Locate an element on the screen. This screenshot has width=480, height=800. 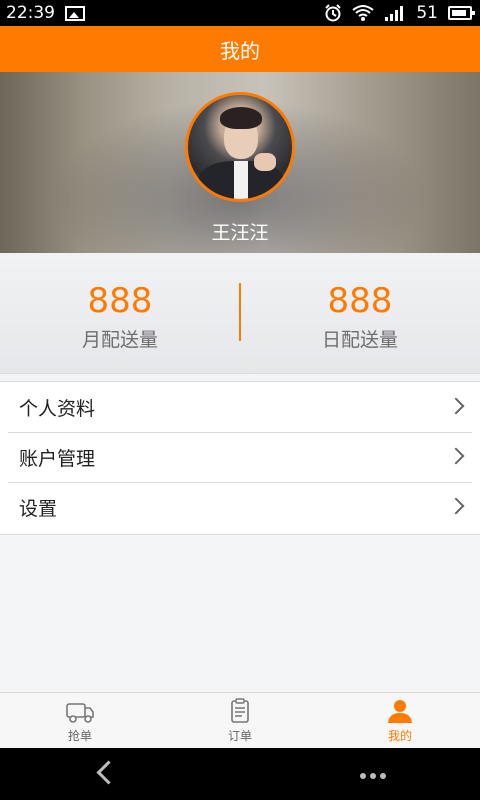
status-right: 51 is located at coordinates (402, 13).